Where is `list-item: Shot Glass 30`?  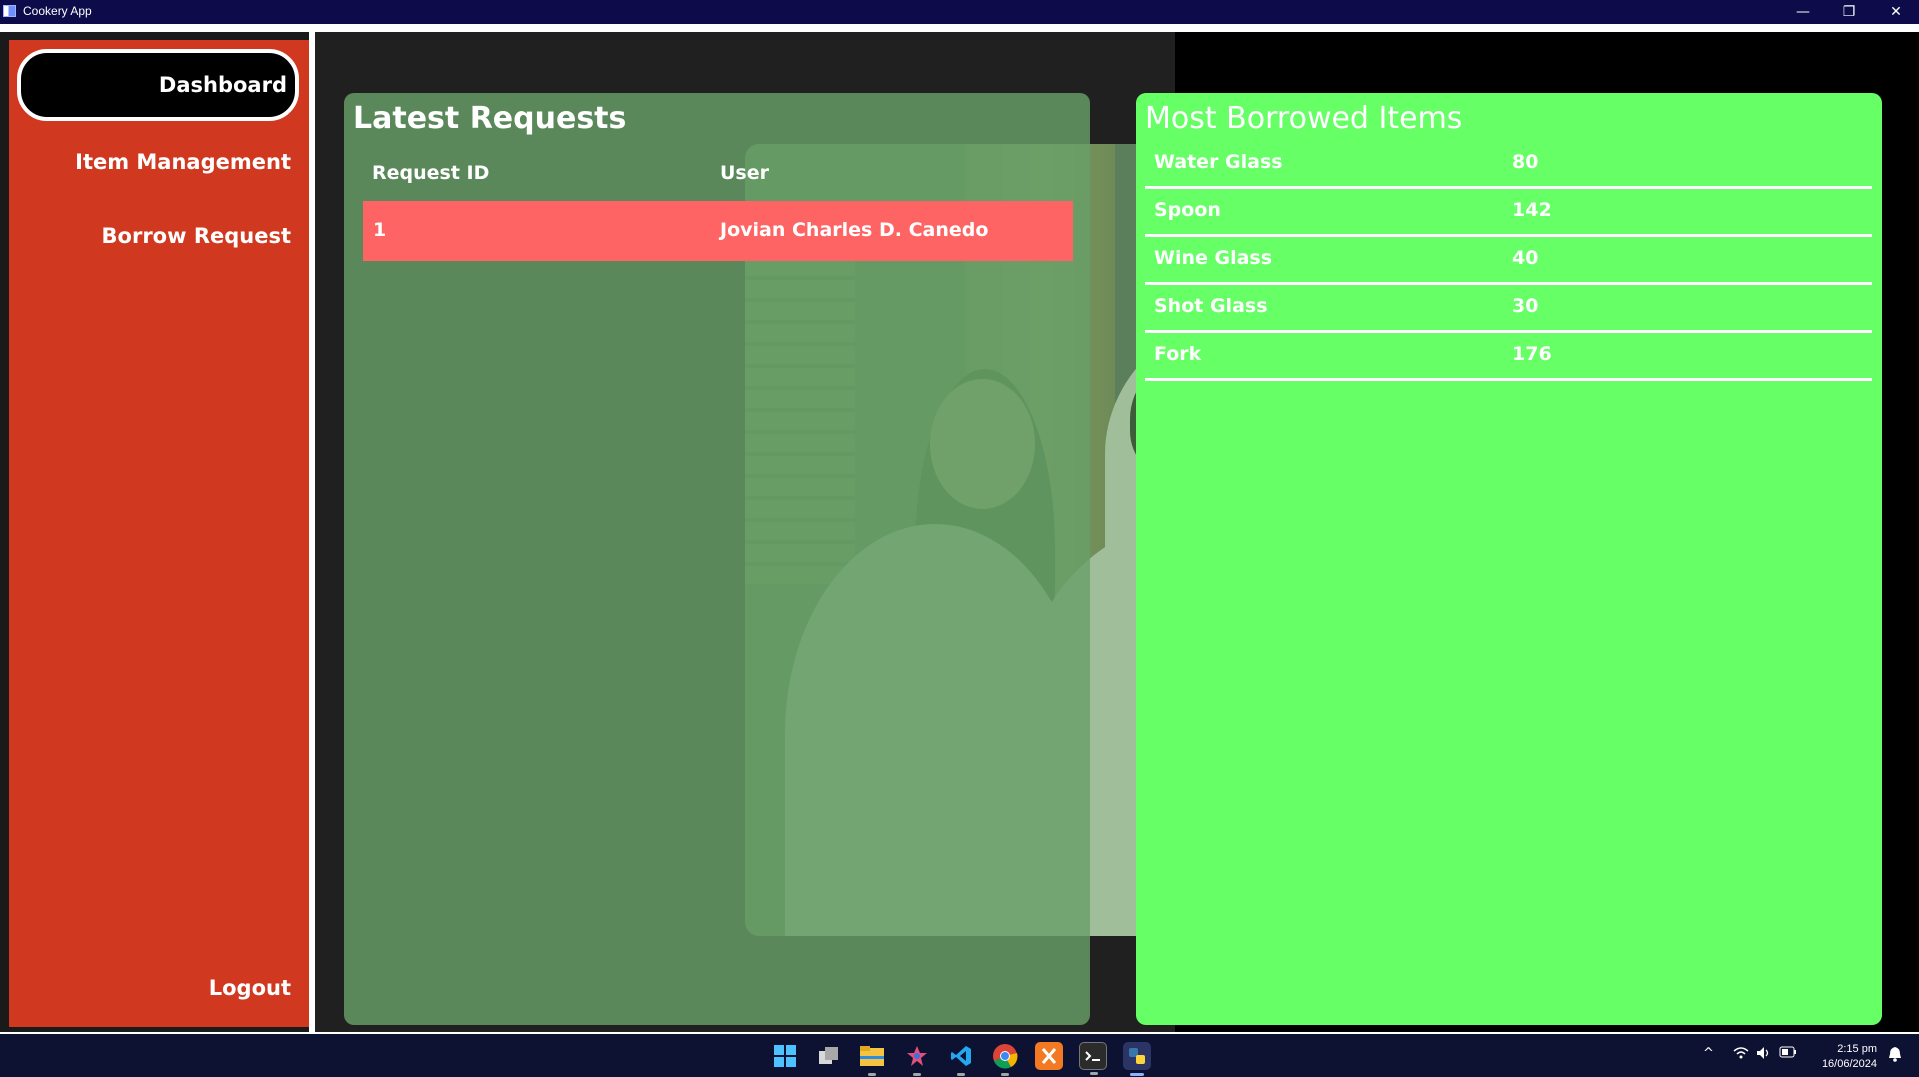 list-item: Shot Glass 30 is located at coordinates (1508, 309).